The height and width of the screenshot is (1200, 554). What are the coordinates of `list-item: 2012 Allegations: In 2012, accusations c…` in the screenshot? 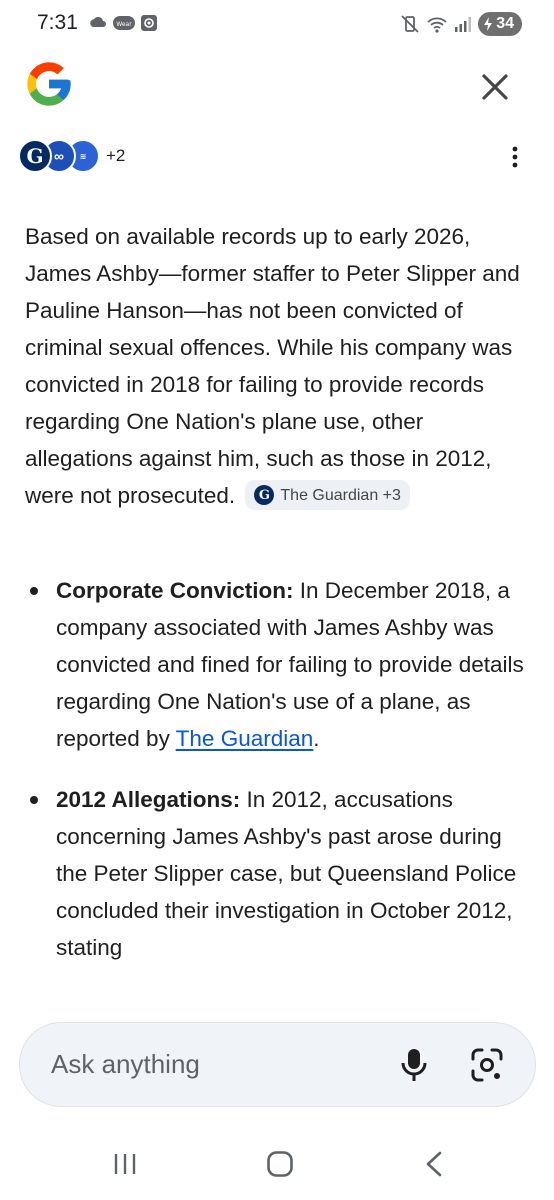 It's located at (281, 873).